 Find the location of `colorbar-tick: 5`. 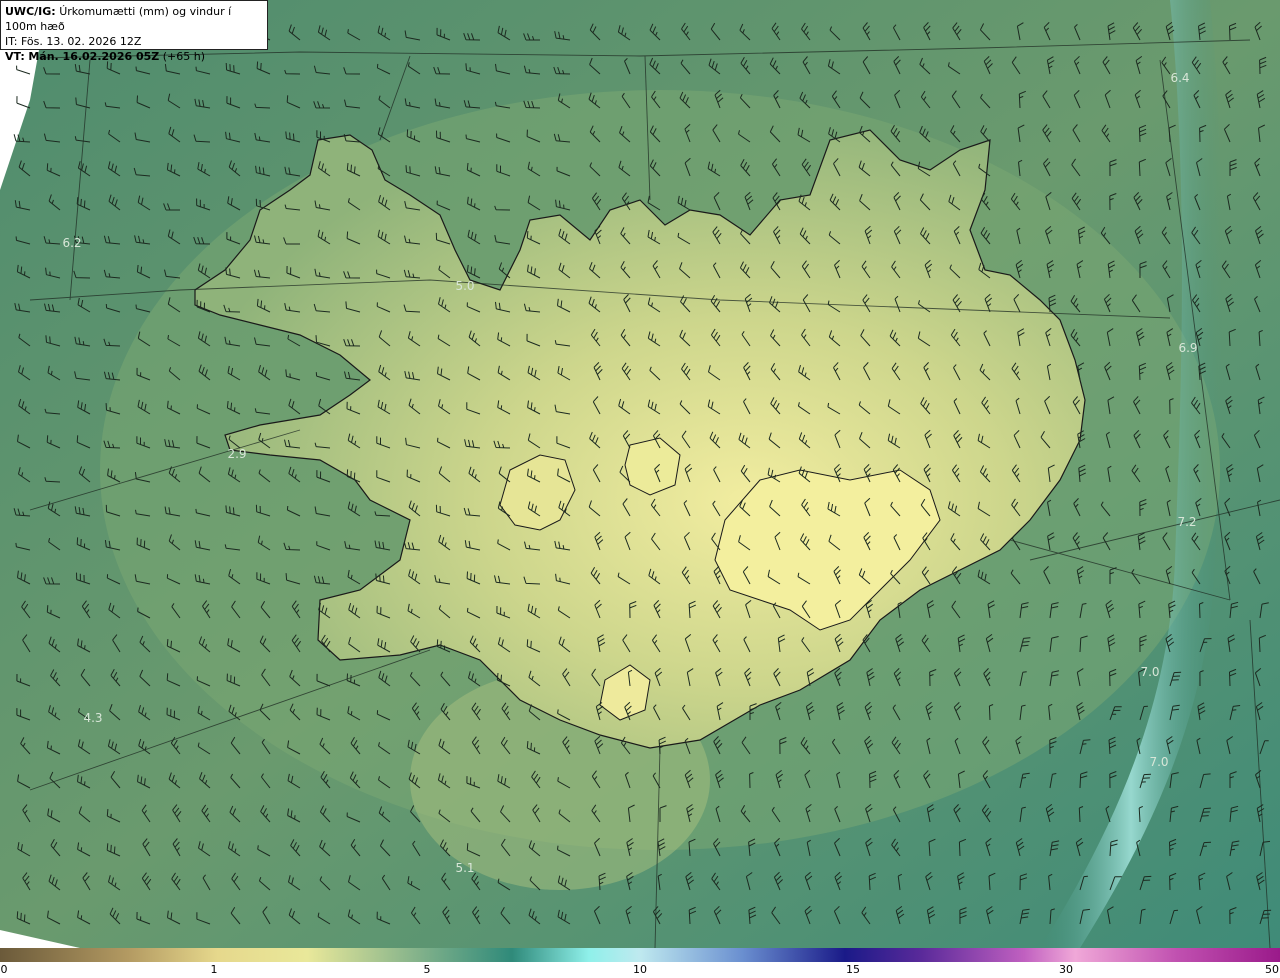

colorbar-tick: 5 is located at coordinates (427, 969).